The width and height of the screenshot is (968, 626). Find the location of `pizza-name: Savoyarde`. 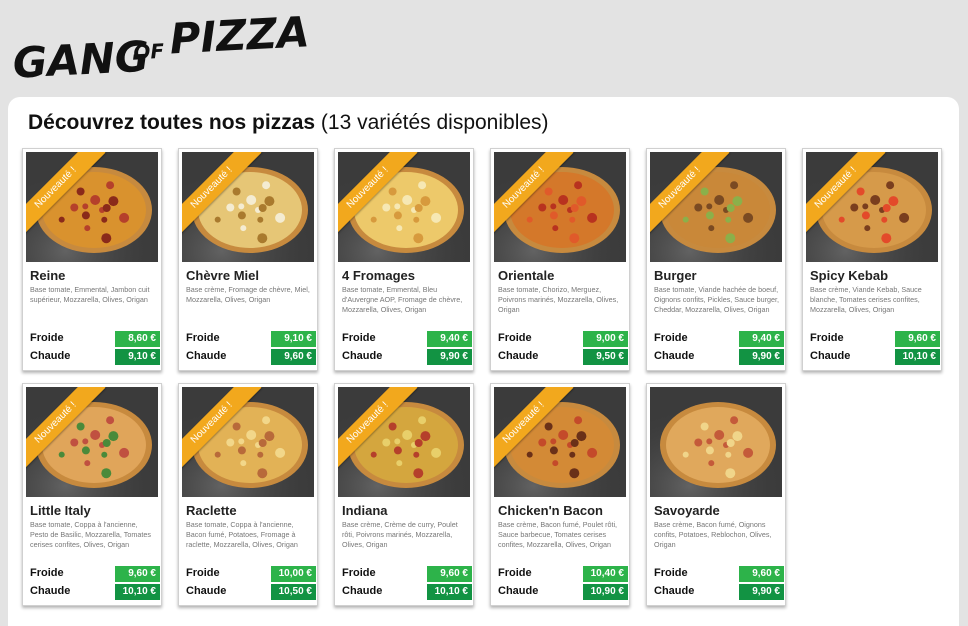

pizza-name: Savoyarde is located at coordinates (687, 510).